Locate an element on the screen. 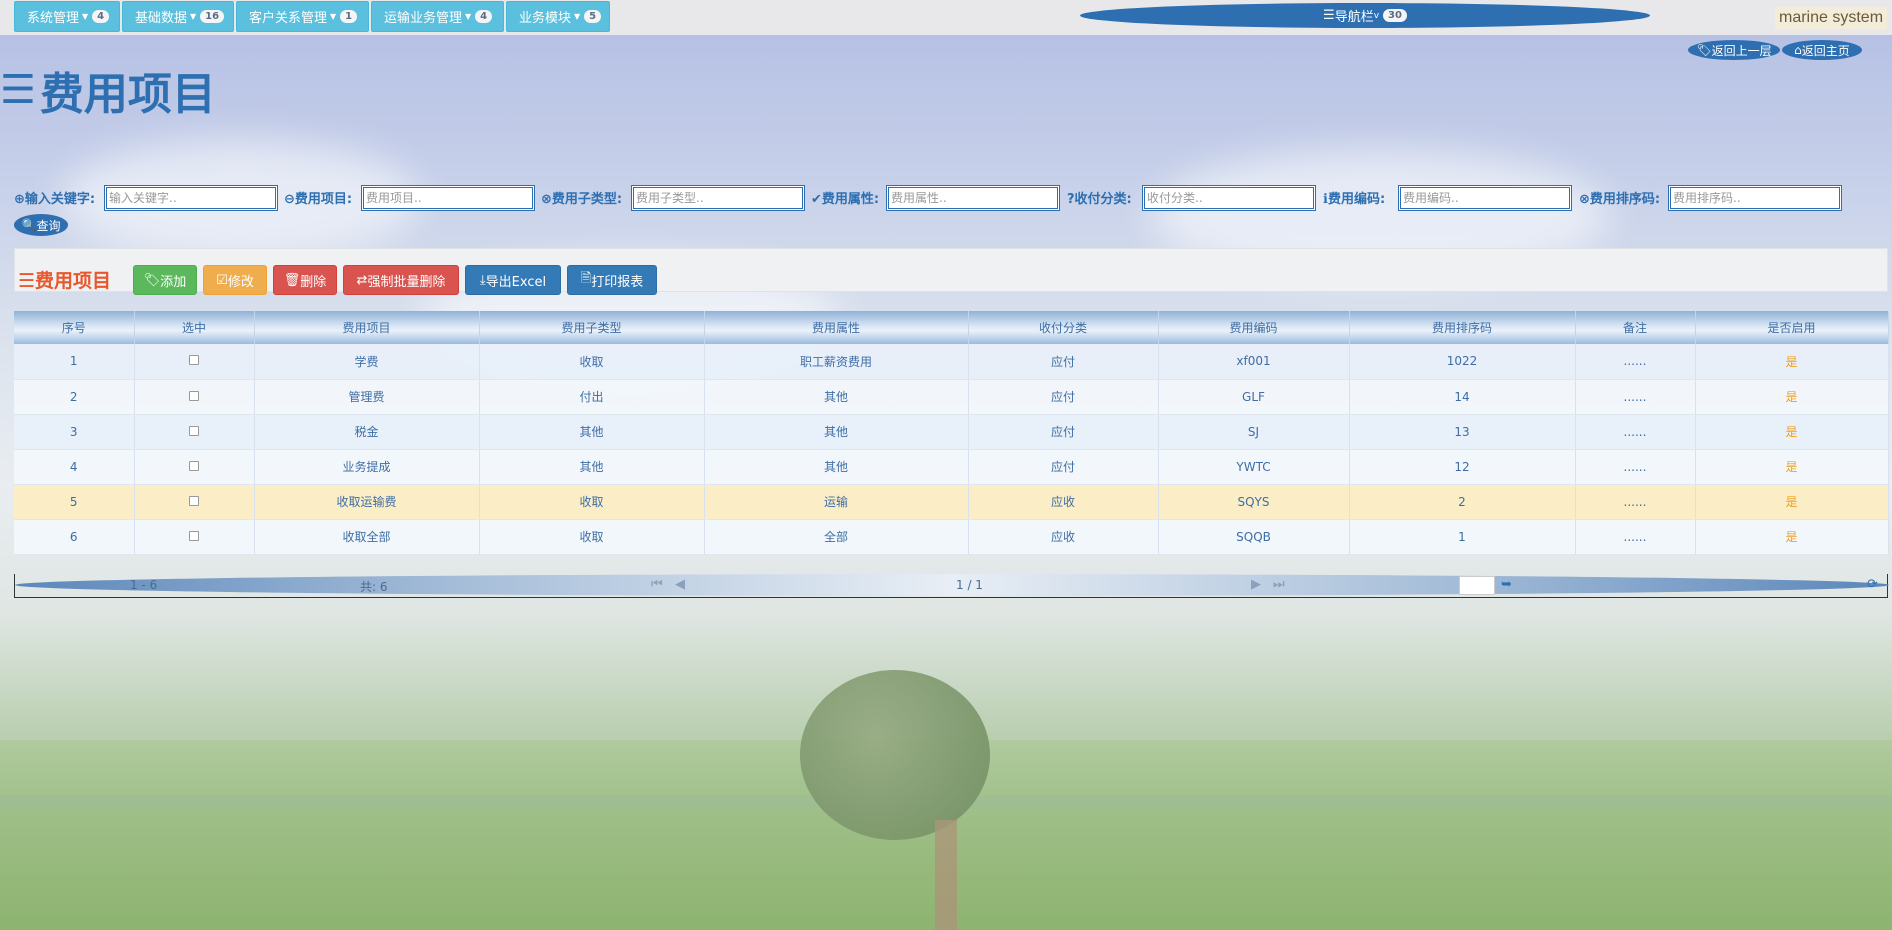  query-button: 🔍 查询 is located at coordinates (41, 225).